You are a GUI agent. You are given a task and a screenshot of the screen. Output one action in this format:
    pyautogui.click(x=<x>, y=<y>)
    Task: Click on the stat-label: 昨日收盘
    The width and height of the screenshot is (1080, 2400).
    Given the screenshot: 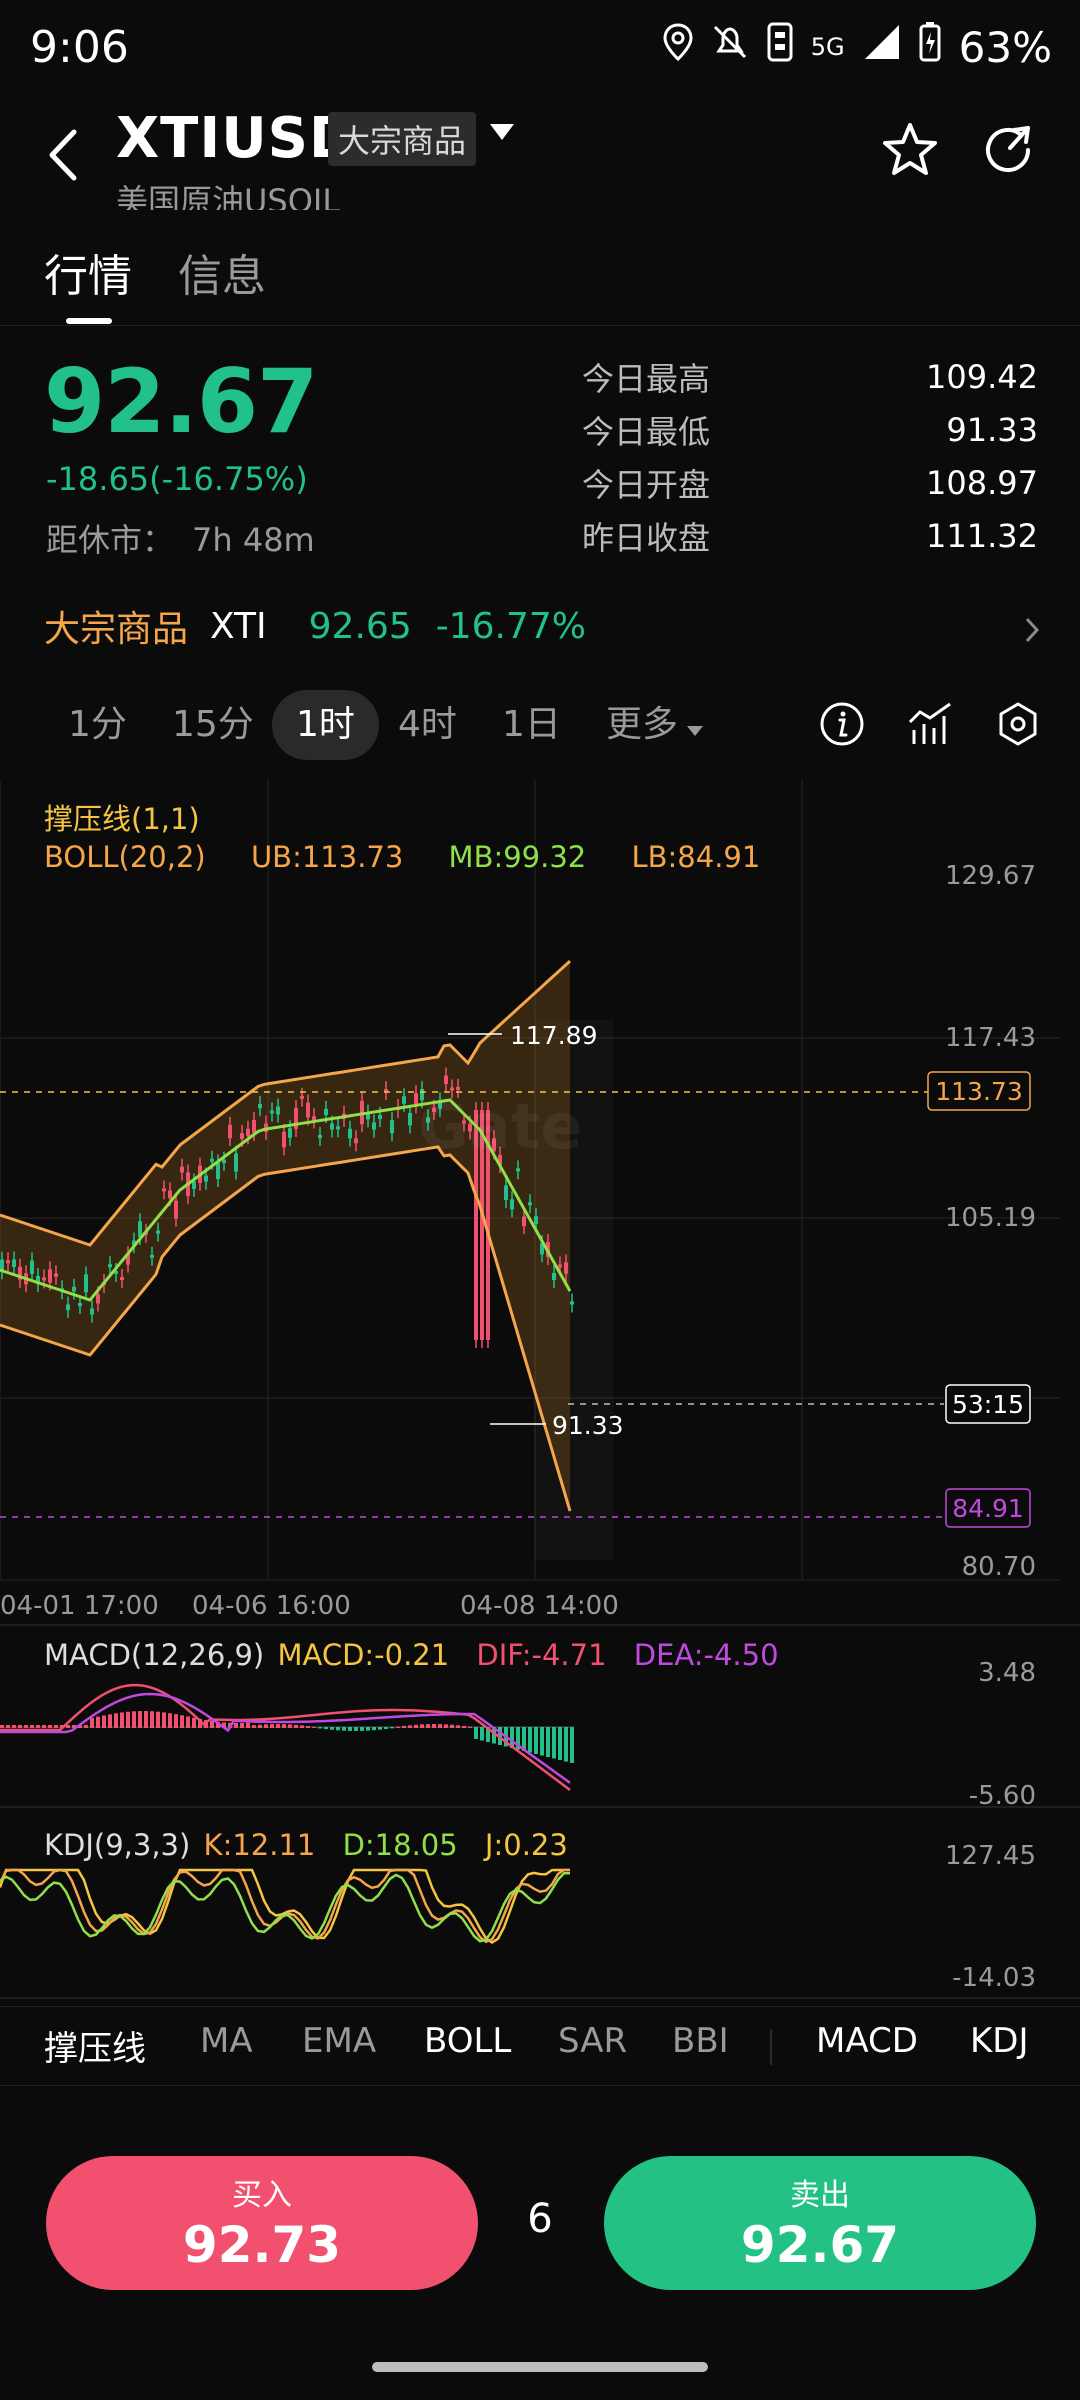 What is the action you would take?
    pyautogui.click(x=646, y=537)
    